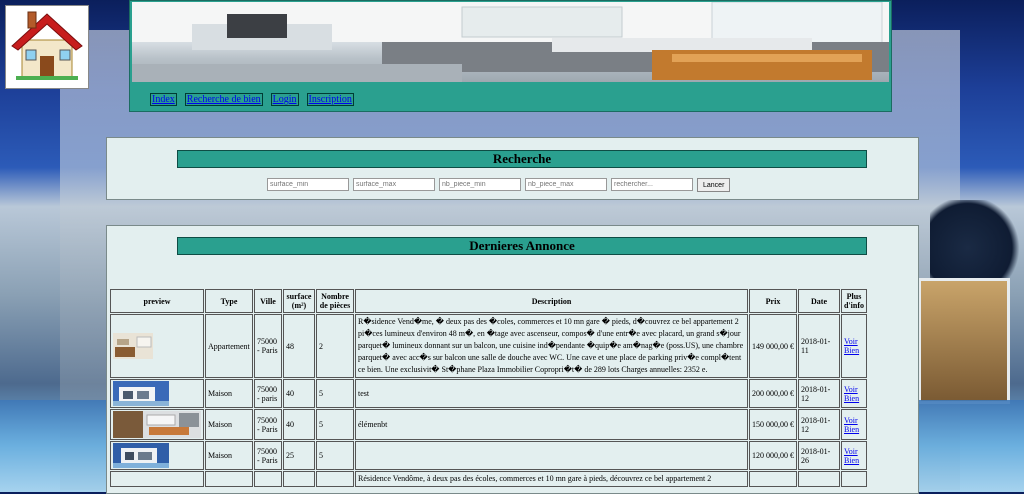 The width and height of the screenshot is (1024, 494). What do you see at coordinates (854, 301) in the screenshot?
I see `col-header-plus: Plus d'info` at bounding box center [854, 301].